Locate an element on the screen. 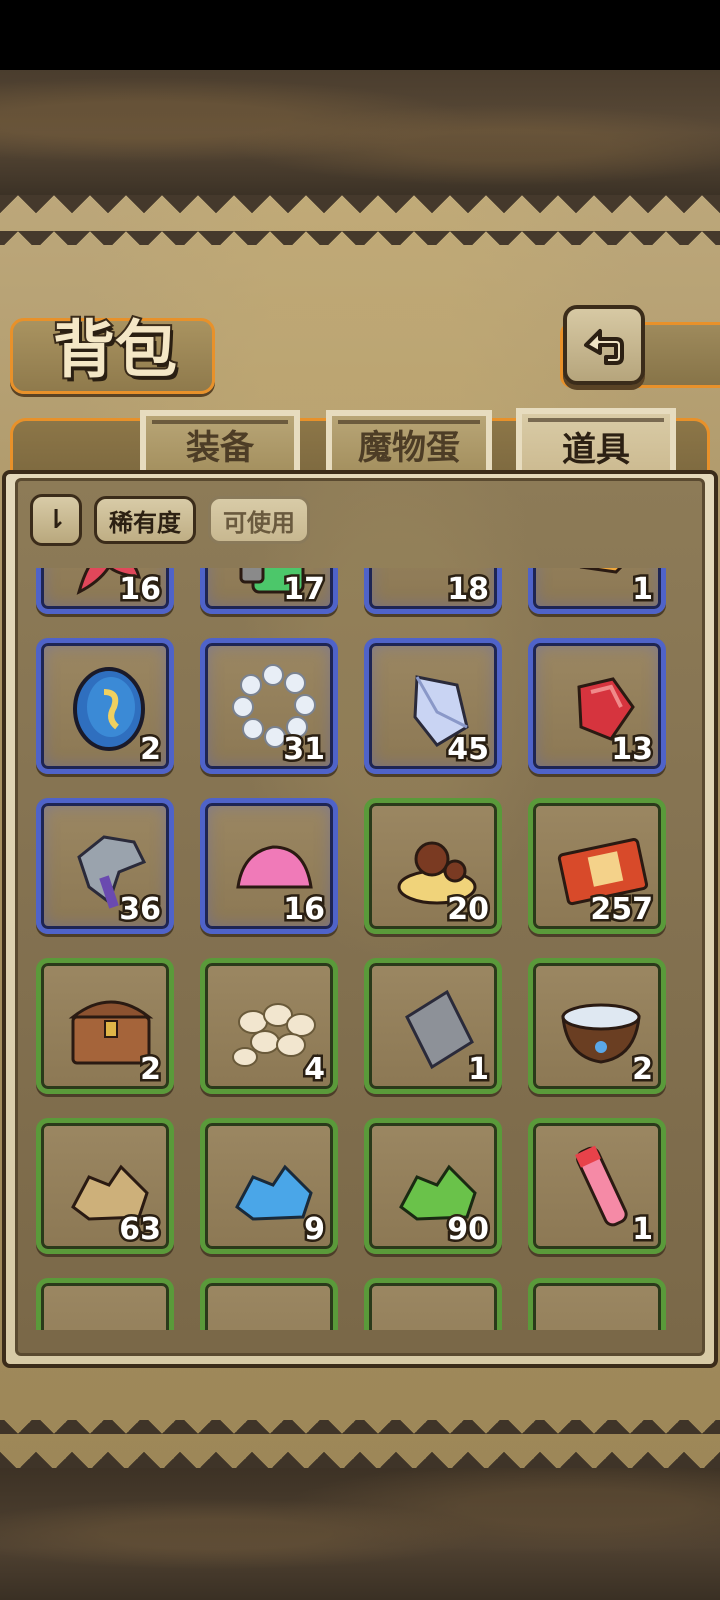  tab-label: 装备 is located at coordinates (220, 447).